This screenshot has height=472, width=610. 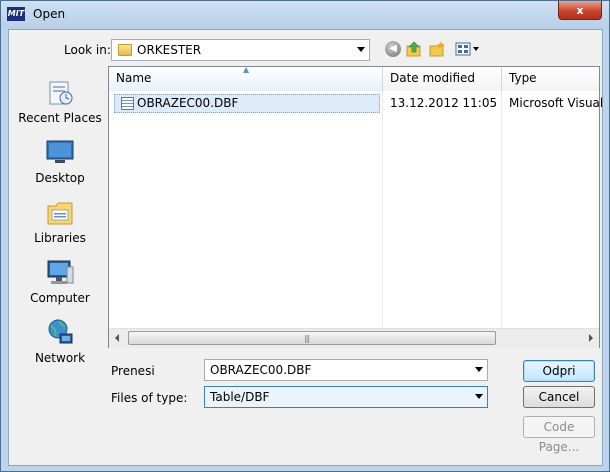 I want to click on place-label: Libraries, so click(x=60, y=238).